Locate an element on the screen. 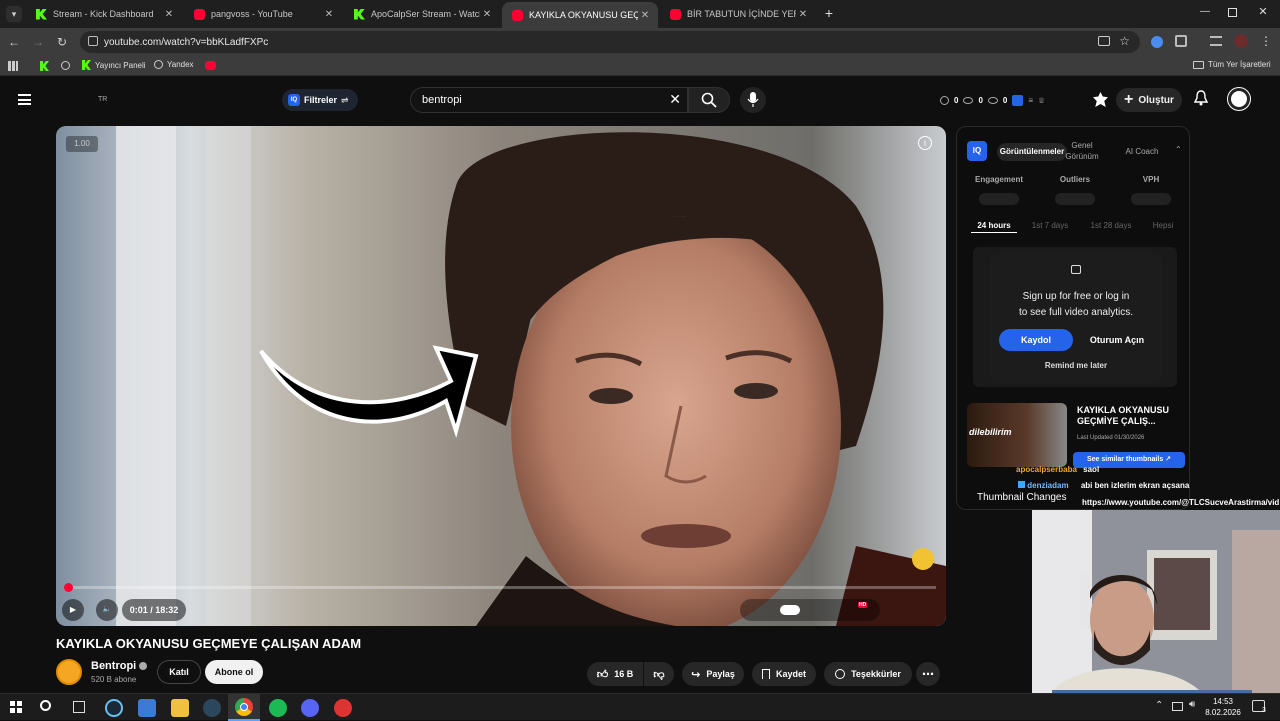 The width and height of the screenshot is (1280, 721). thumbs-down-icon: 👎︎ is located at coordinates (659, 674).